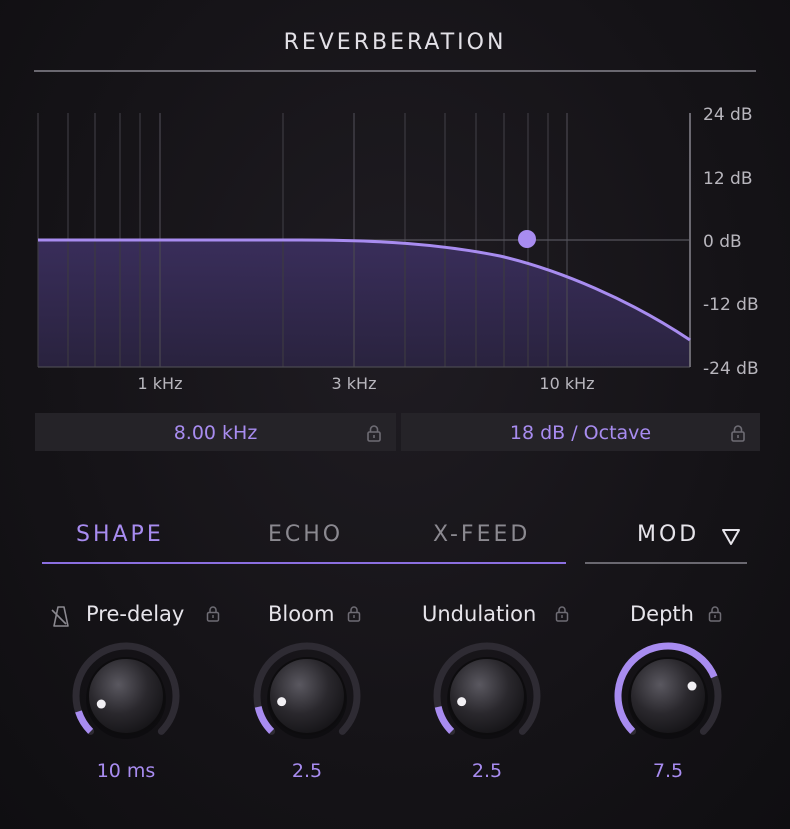  I want to click on tab-shape: SHAPE, so click(120, 534).